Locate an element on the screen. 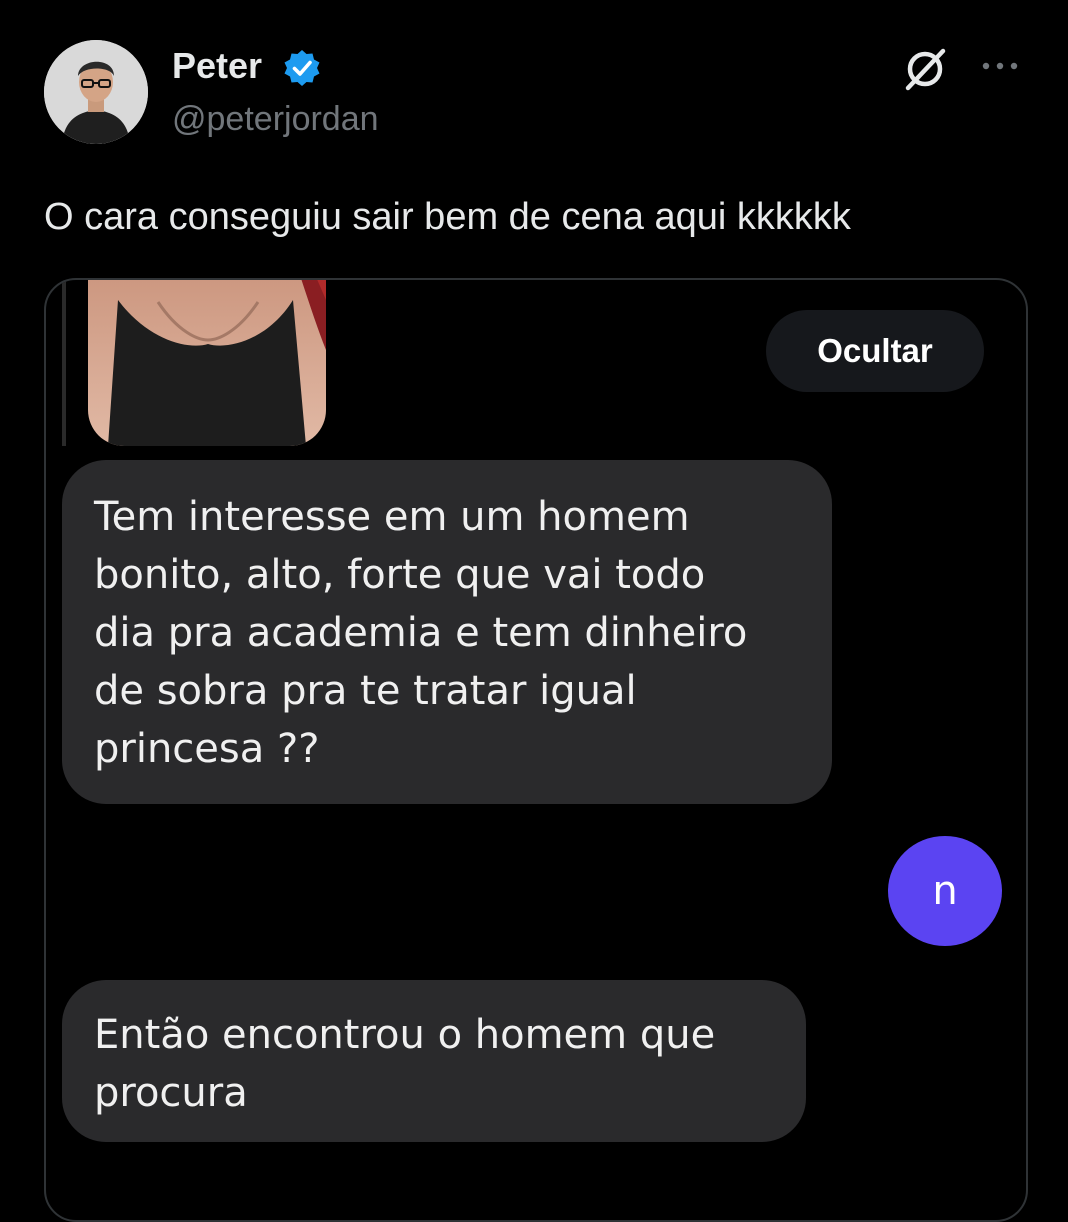 The image size is (1068, 1222). hide-button: Ocultar is located at coordinates (875, 351).